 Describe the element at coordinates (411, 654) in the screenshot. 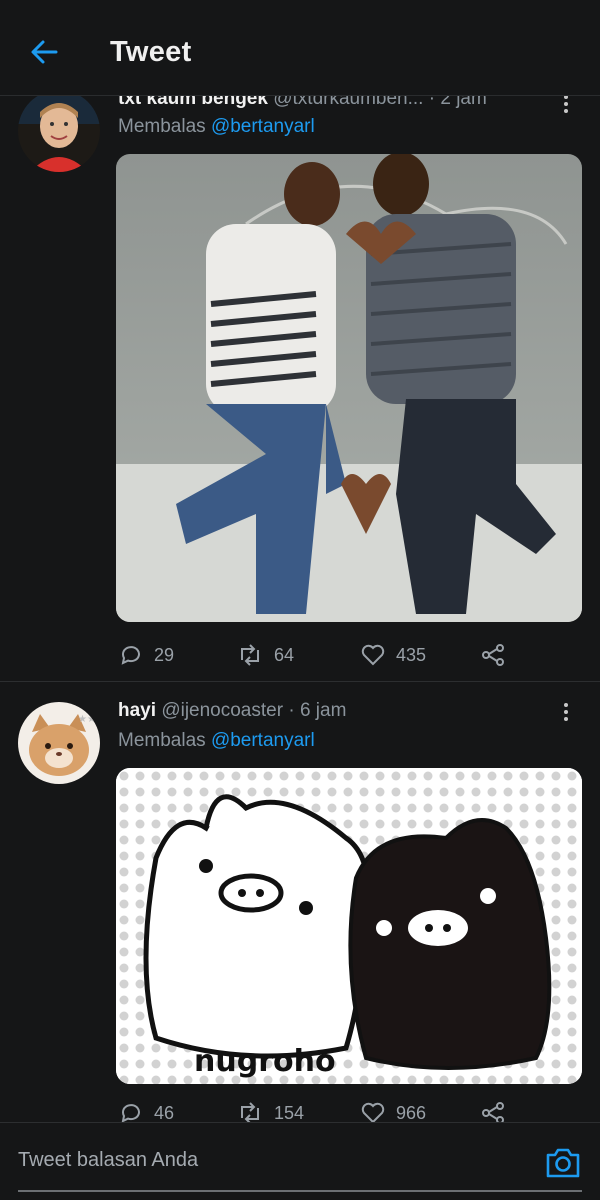

I see `like-count: 435` at that location.